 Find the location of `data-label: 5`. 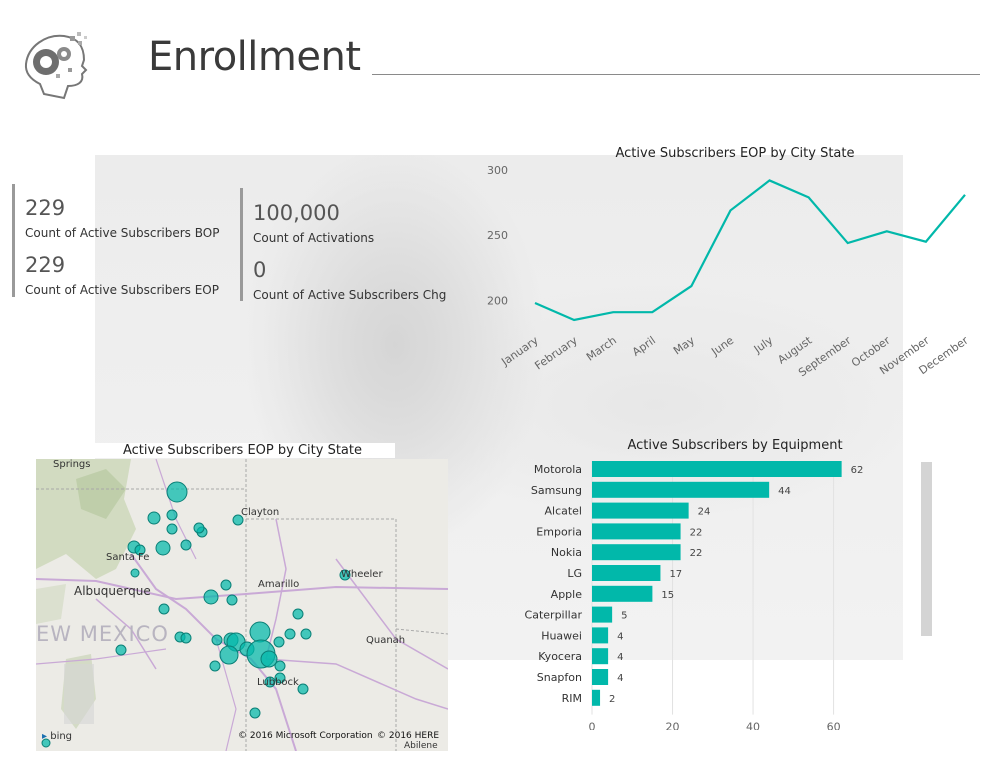

data-label: 5 is located at coordinates (624, 616).